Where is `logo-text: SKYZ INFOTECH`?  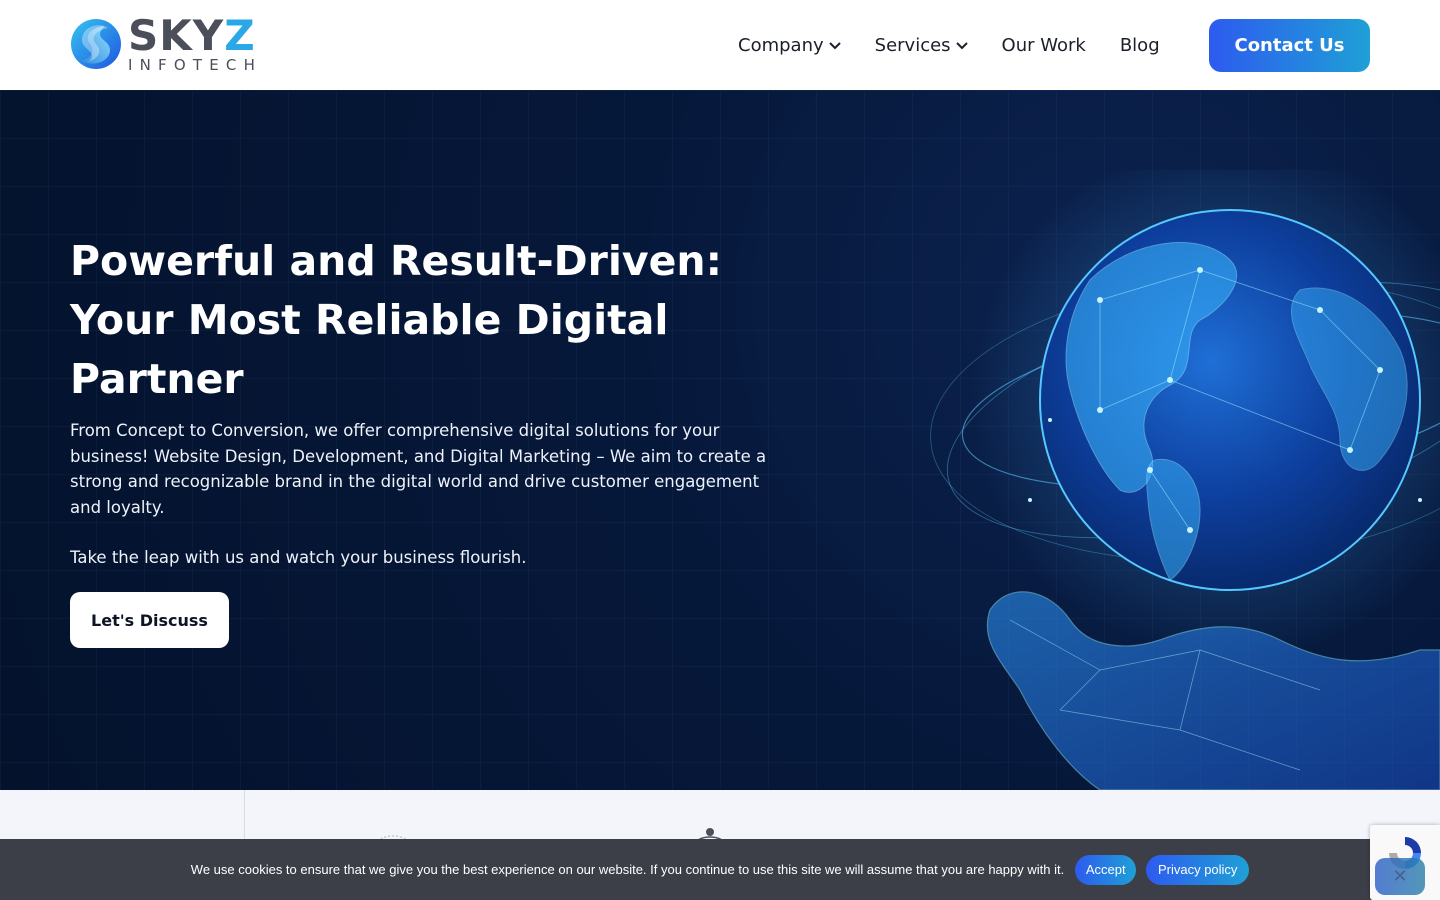
logo-text: SKYZ INFOTECH is located at coordinates (195, 42).